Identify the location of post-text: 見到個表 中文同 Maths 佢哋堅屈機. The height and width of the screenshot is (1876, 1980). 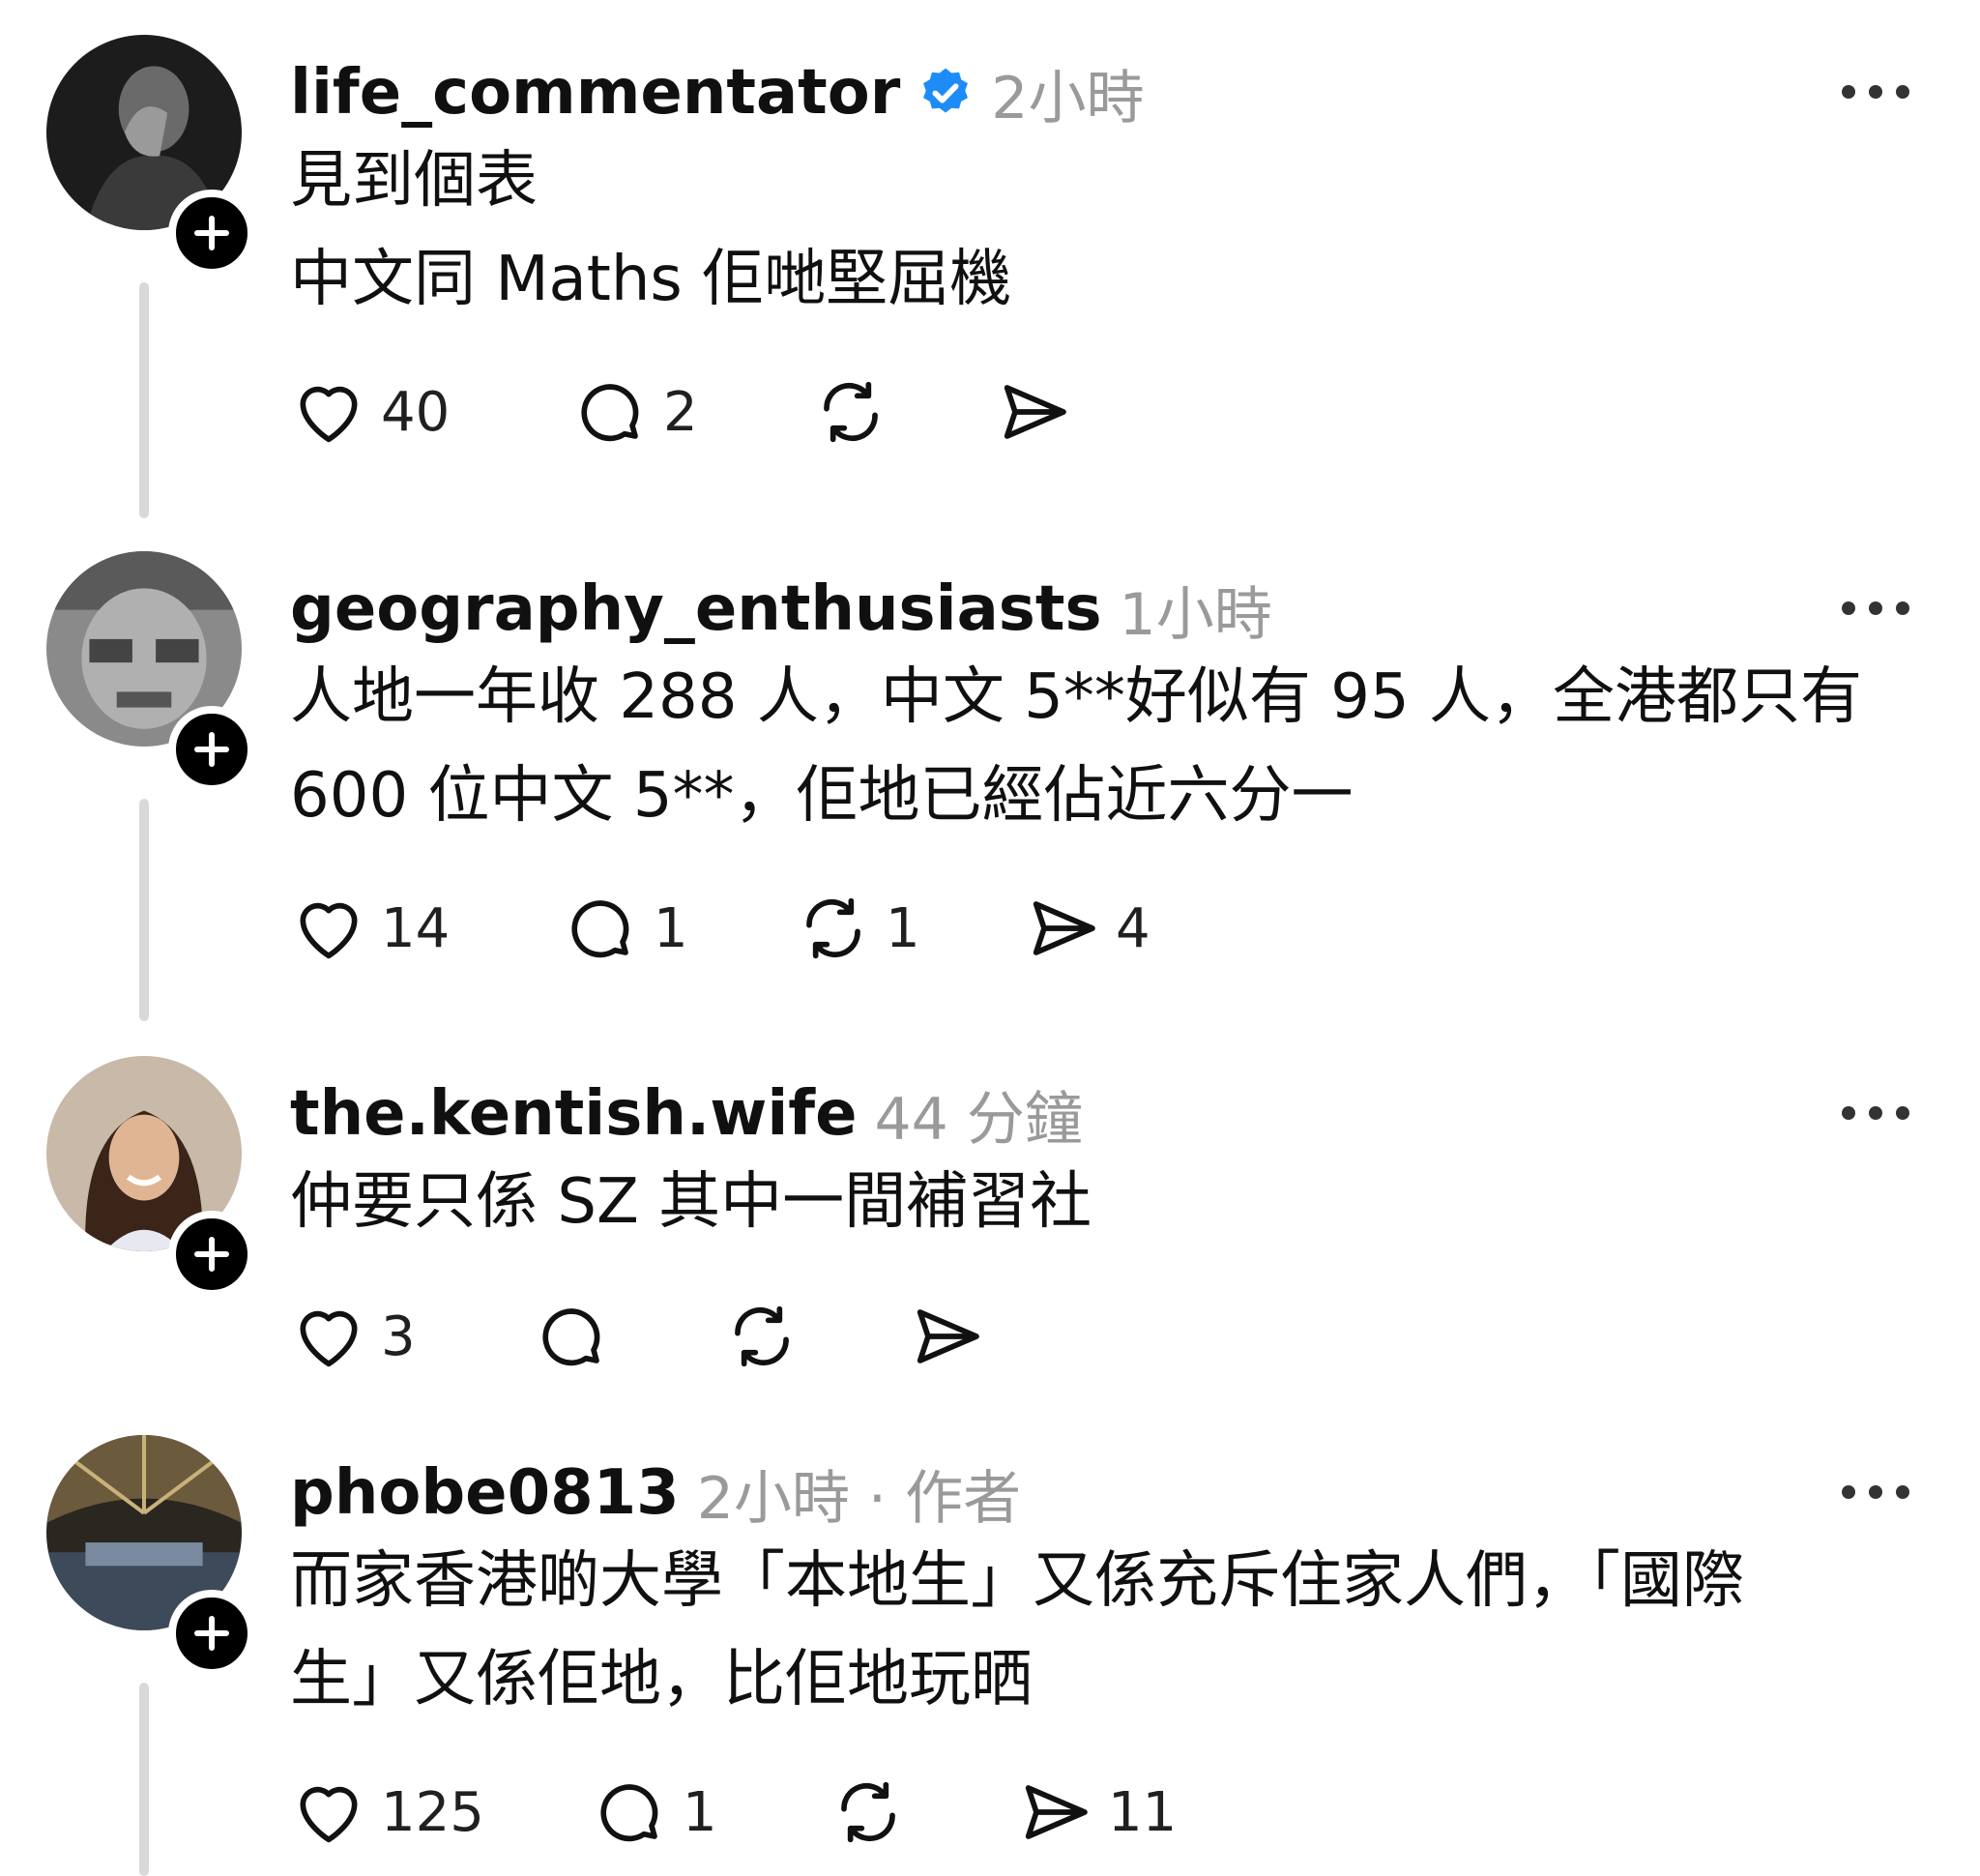
(1121, 230).